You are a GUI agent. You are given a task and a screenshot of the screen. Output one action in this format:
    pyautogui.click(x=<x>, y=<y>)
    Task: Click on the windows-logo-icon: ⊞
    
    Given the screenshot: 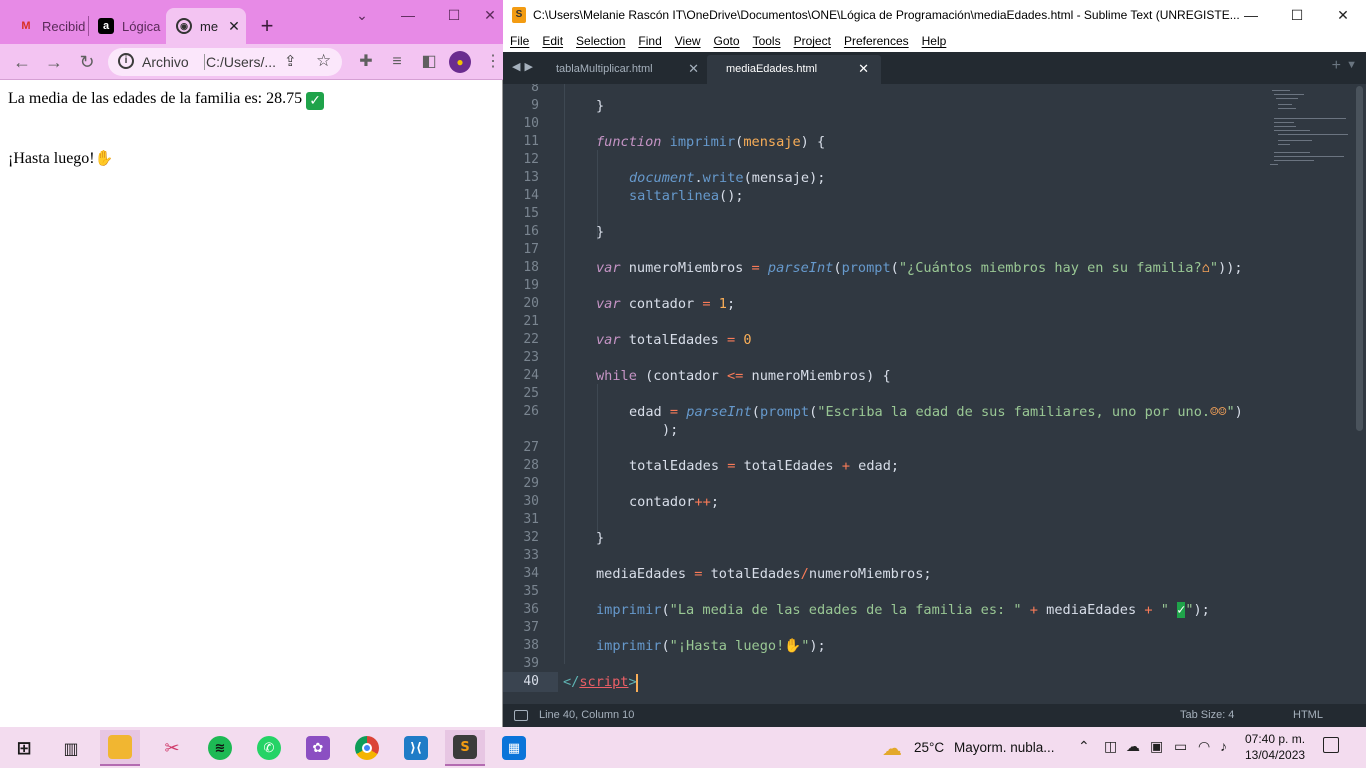 What is the action you would take?
    pyautogui.click(x=24, y=748)
    